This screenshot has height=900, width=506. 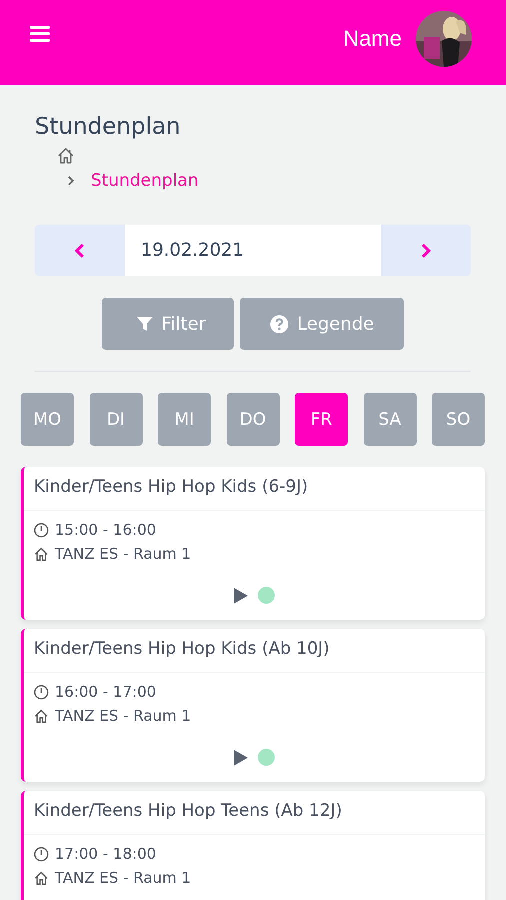 What do you see at coordinates (426, 251) in the screenshot?
I see `chevron-right-icon` at bounding box center [426, 251].